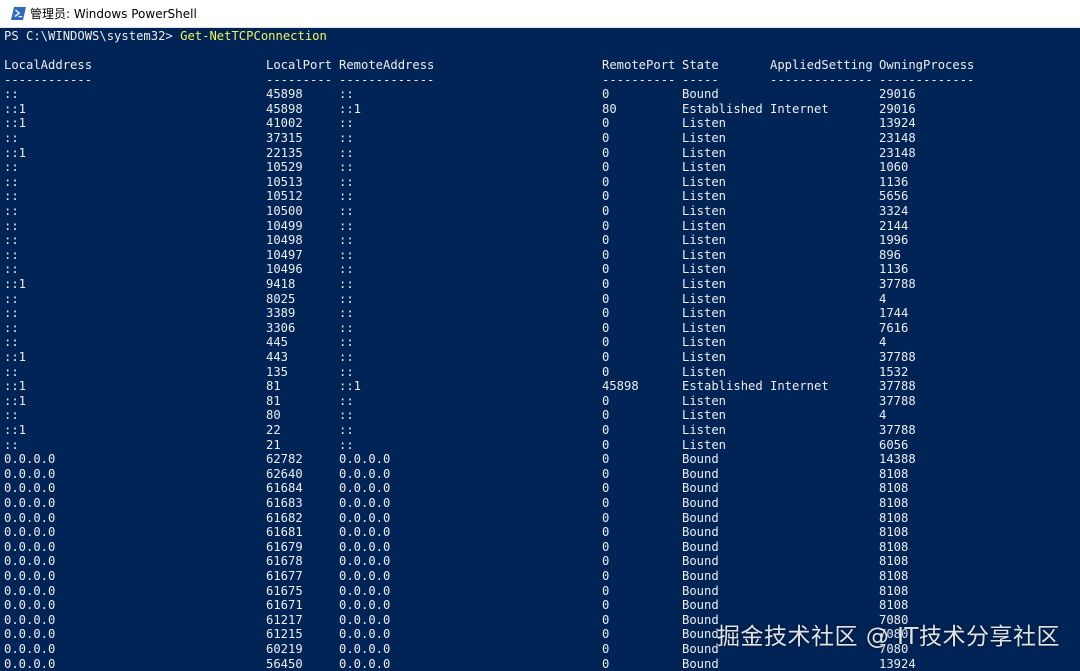  I want to click on local-port-cell: 10497, so click(284, 254).